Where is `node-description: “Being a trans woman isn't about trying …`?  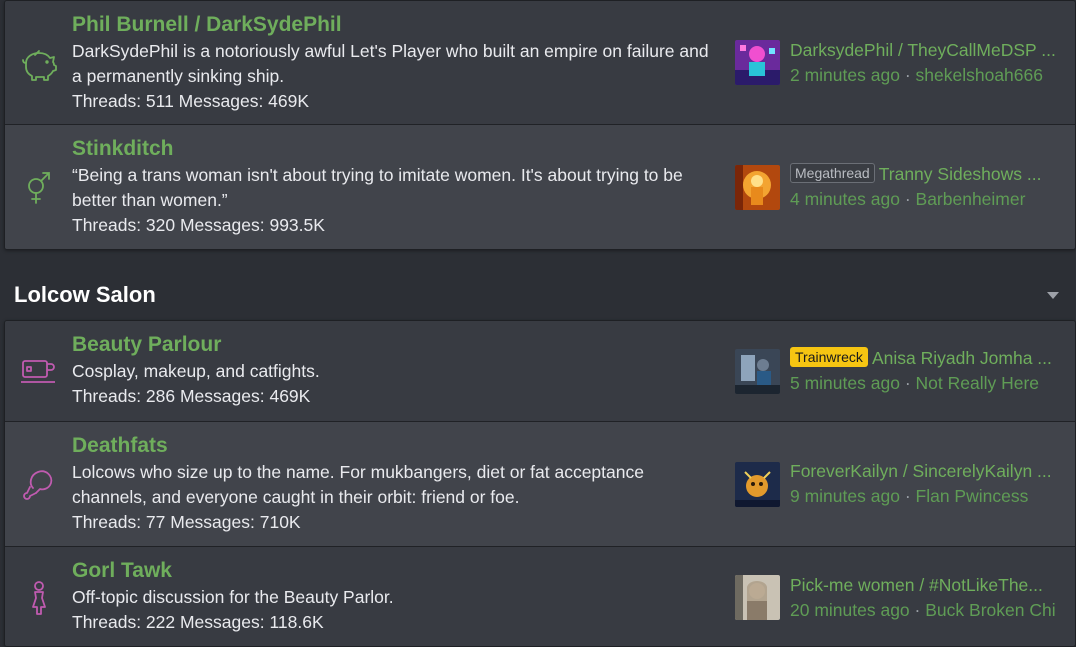 node-description: “Being a trans woman isn't about trying … is located at coordinates (377, 187).